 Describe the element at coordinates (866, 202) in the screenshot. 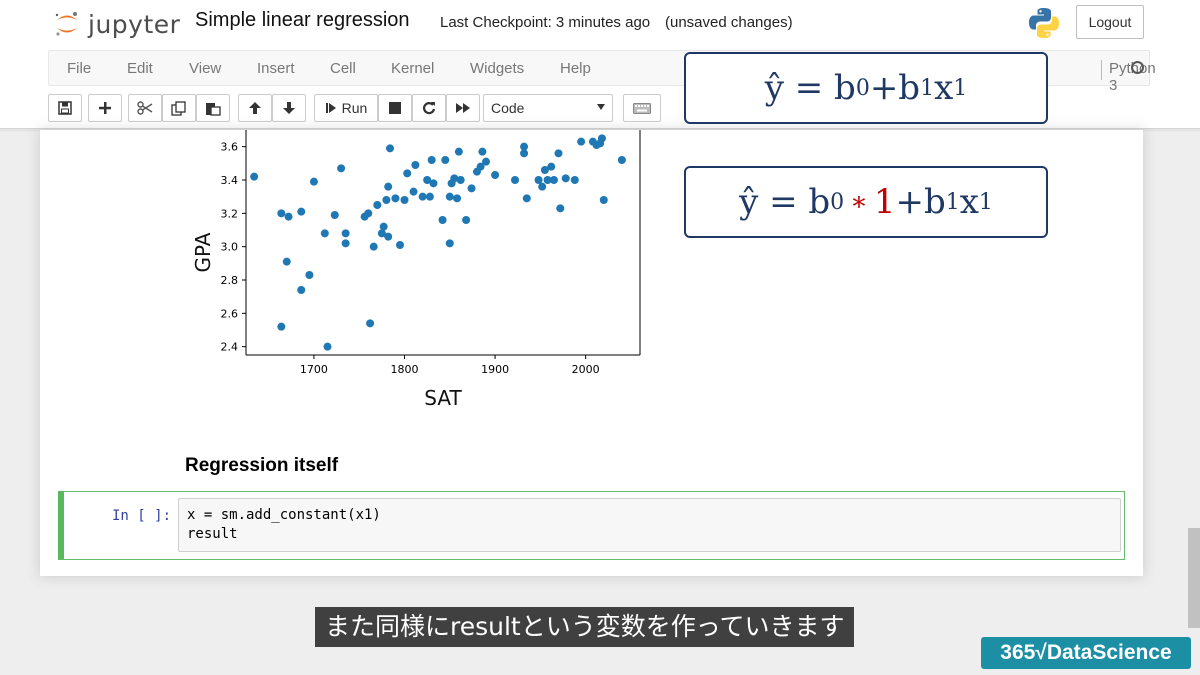

I see `formula-regression-with-constant: ŷ = b 0 ∗ 1 +b 1 x 1` at that location.